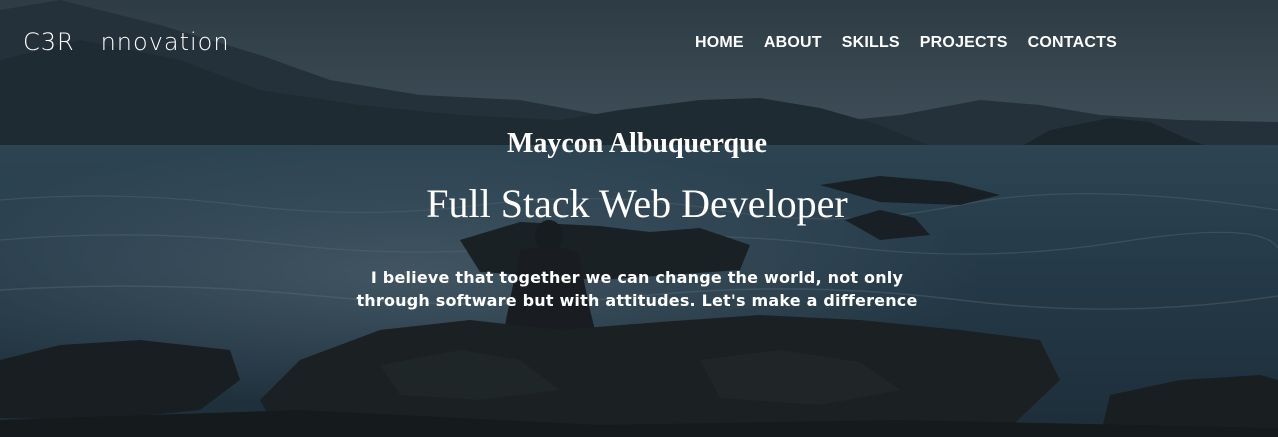  What do you see at coordinates (637, 143) in the screenshot?
I see `hero-name: Maycon Albuquerque` at bounding box center [637, 143].